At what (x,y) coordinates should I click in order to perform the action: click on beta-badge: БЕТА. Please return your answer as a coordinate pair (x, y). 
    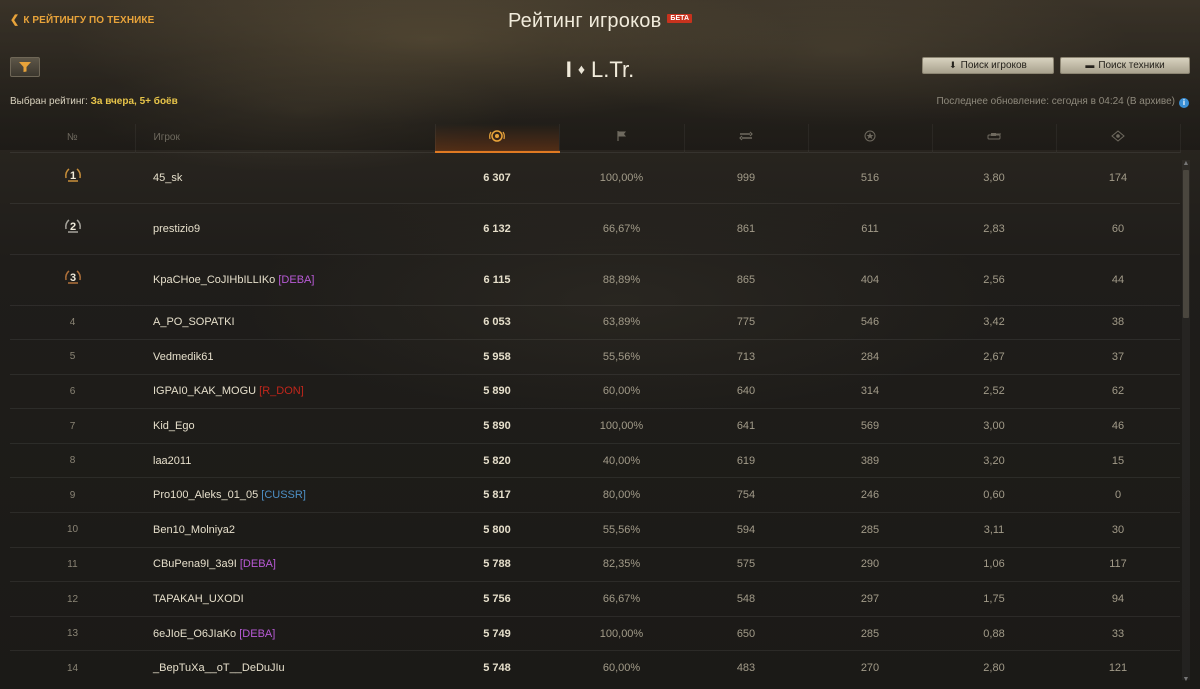
    Looking at the image, I should click on (679, 18).